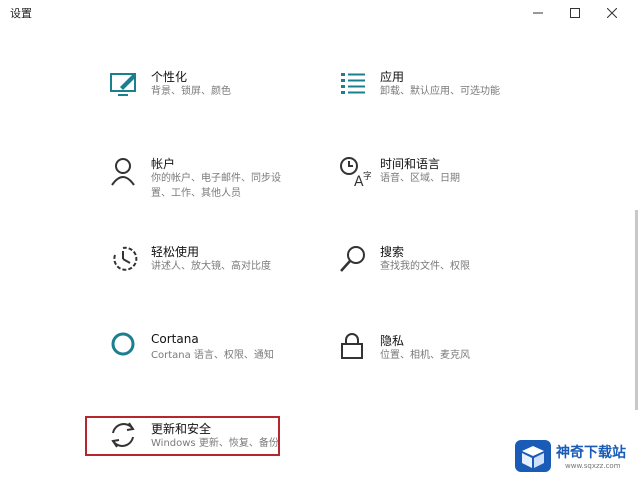 The width and height of the screenshot is (638, 498). I want to click on settings-item-accounts: 帐户 你的帐户、电子邮件、同步设 置、工作、其他人员, so click(223, 185).